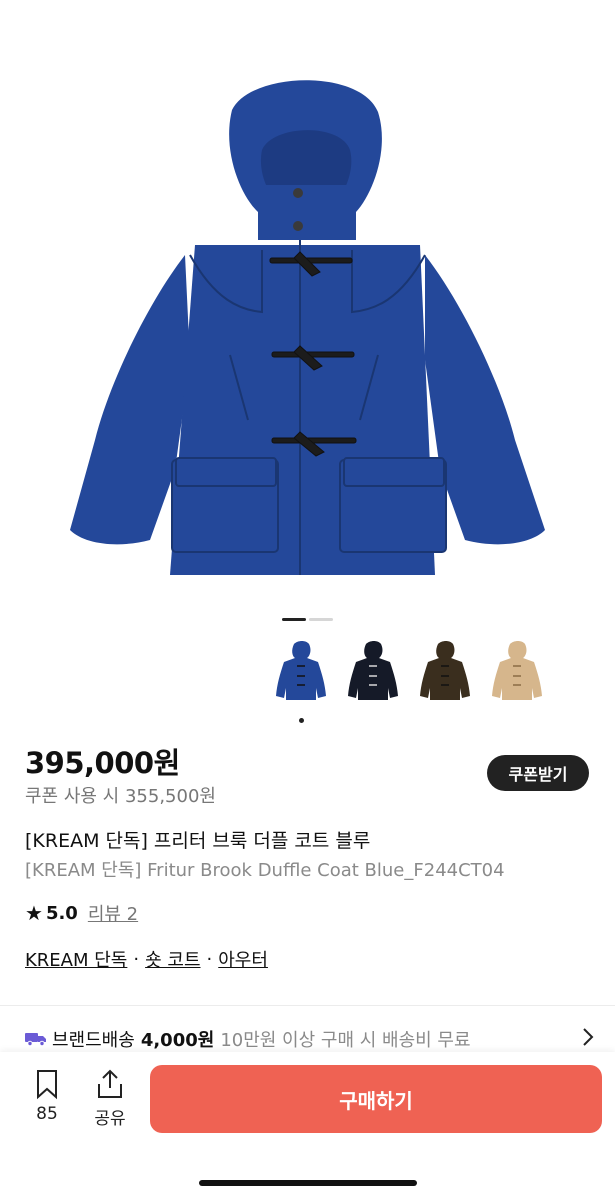 The height and width of the screenshot is (1200, 615). I want to click on reviews-link: 리뷰 2, so click(113, 913).